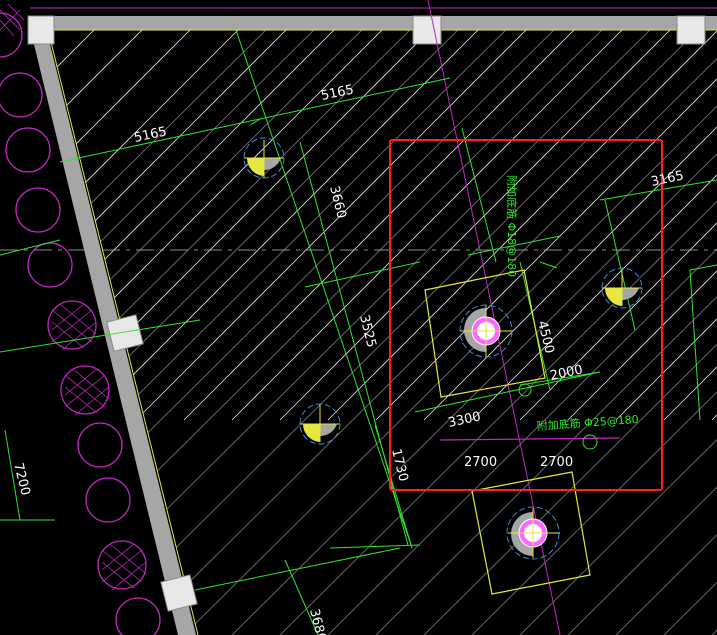 The height and width of the screenshot is (635, 717). Describe the element at coordinates (512, 226) in the screenshot. I see `rebar-note-upper: 附加底筋 Φ18@180` at that location.